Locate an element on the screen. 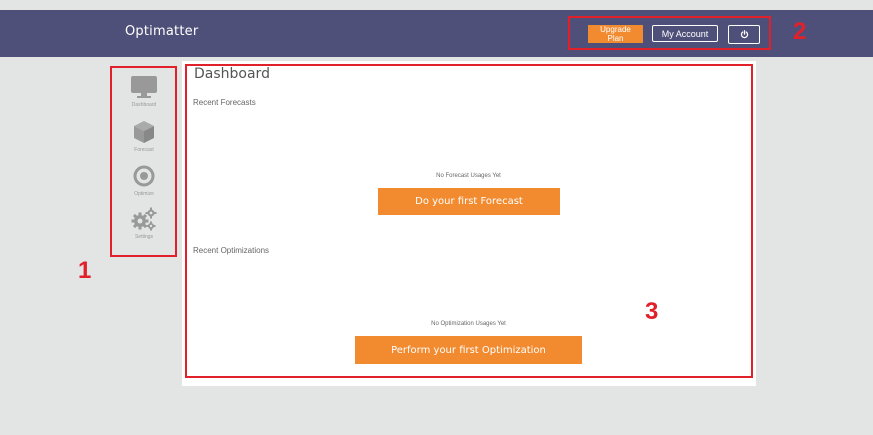  annotation-number-2: 2 is located at coordinates (800, 31).